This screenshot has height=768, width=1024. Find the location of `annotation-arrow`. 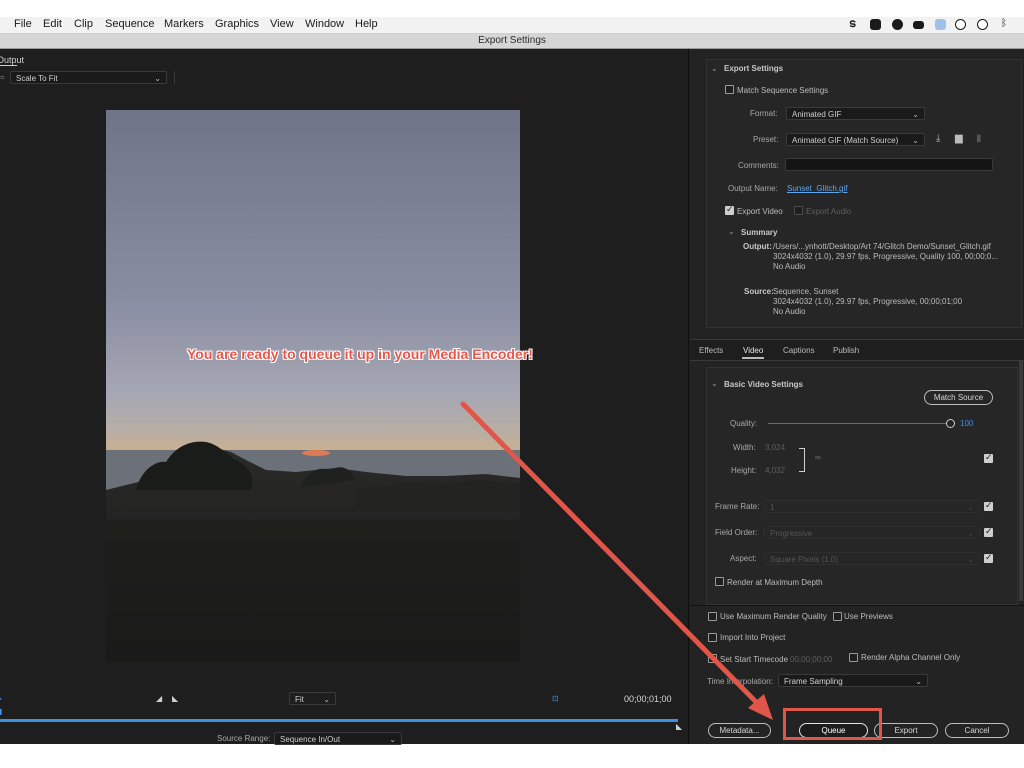

annotation-arrow is located at coordinates (616, 560).